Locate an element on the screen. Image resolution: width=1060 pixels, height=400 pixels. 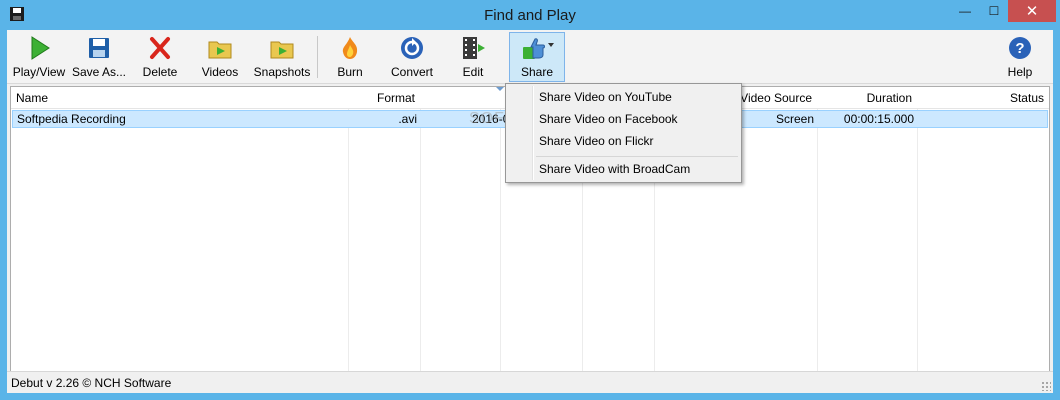
column-header-status: Status is located at coordinates (983, 98).